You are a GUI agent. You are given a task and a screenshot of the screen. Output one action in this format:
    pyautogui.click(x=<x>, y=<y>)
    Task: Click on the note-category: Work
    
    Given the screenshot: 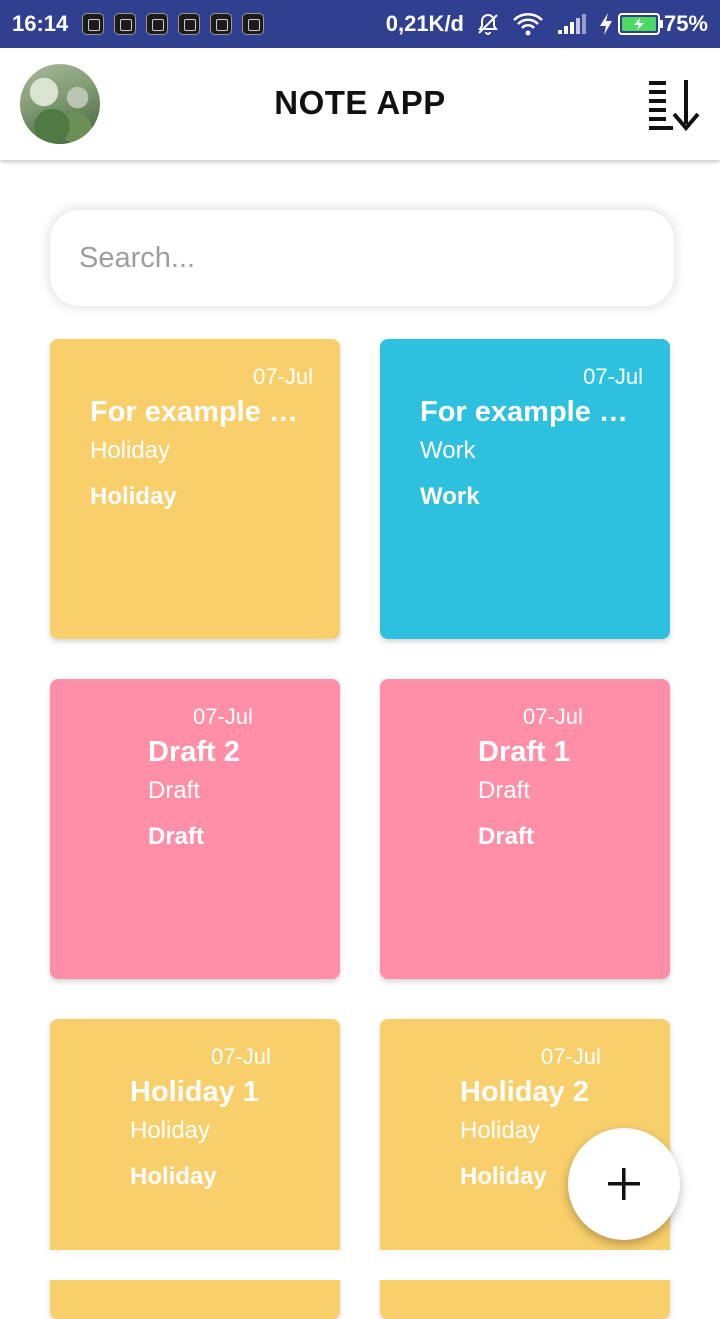 What is the action you would take?
    pyautogui.click(x=448, y=450)
    